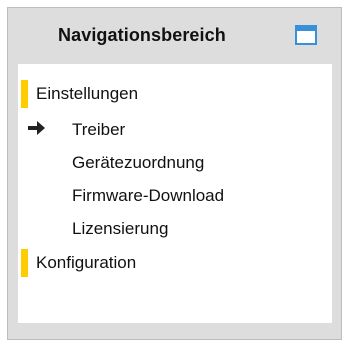 Image resolution: width=353 pixels, height=350 pixels. Describe the element at coordinates (87, 93) in the screenshot. I see `nav-item-label: Einstellungen` at that location.